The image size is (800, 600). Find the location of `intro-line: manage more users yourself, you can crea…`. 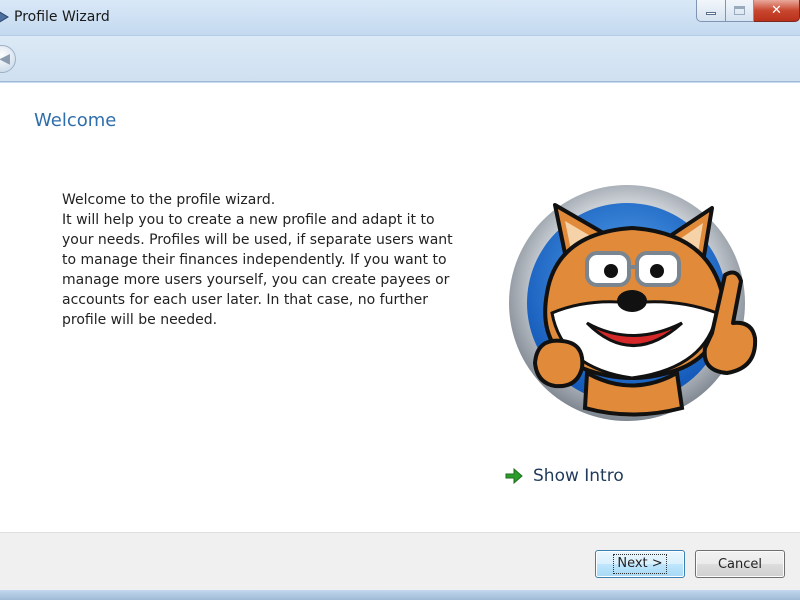

intro-line: manage more users yourself, you can crea… is located at coordinates (256, 280).